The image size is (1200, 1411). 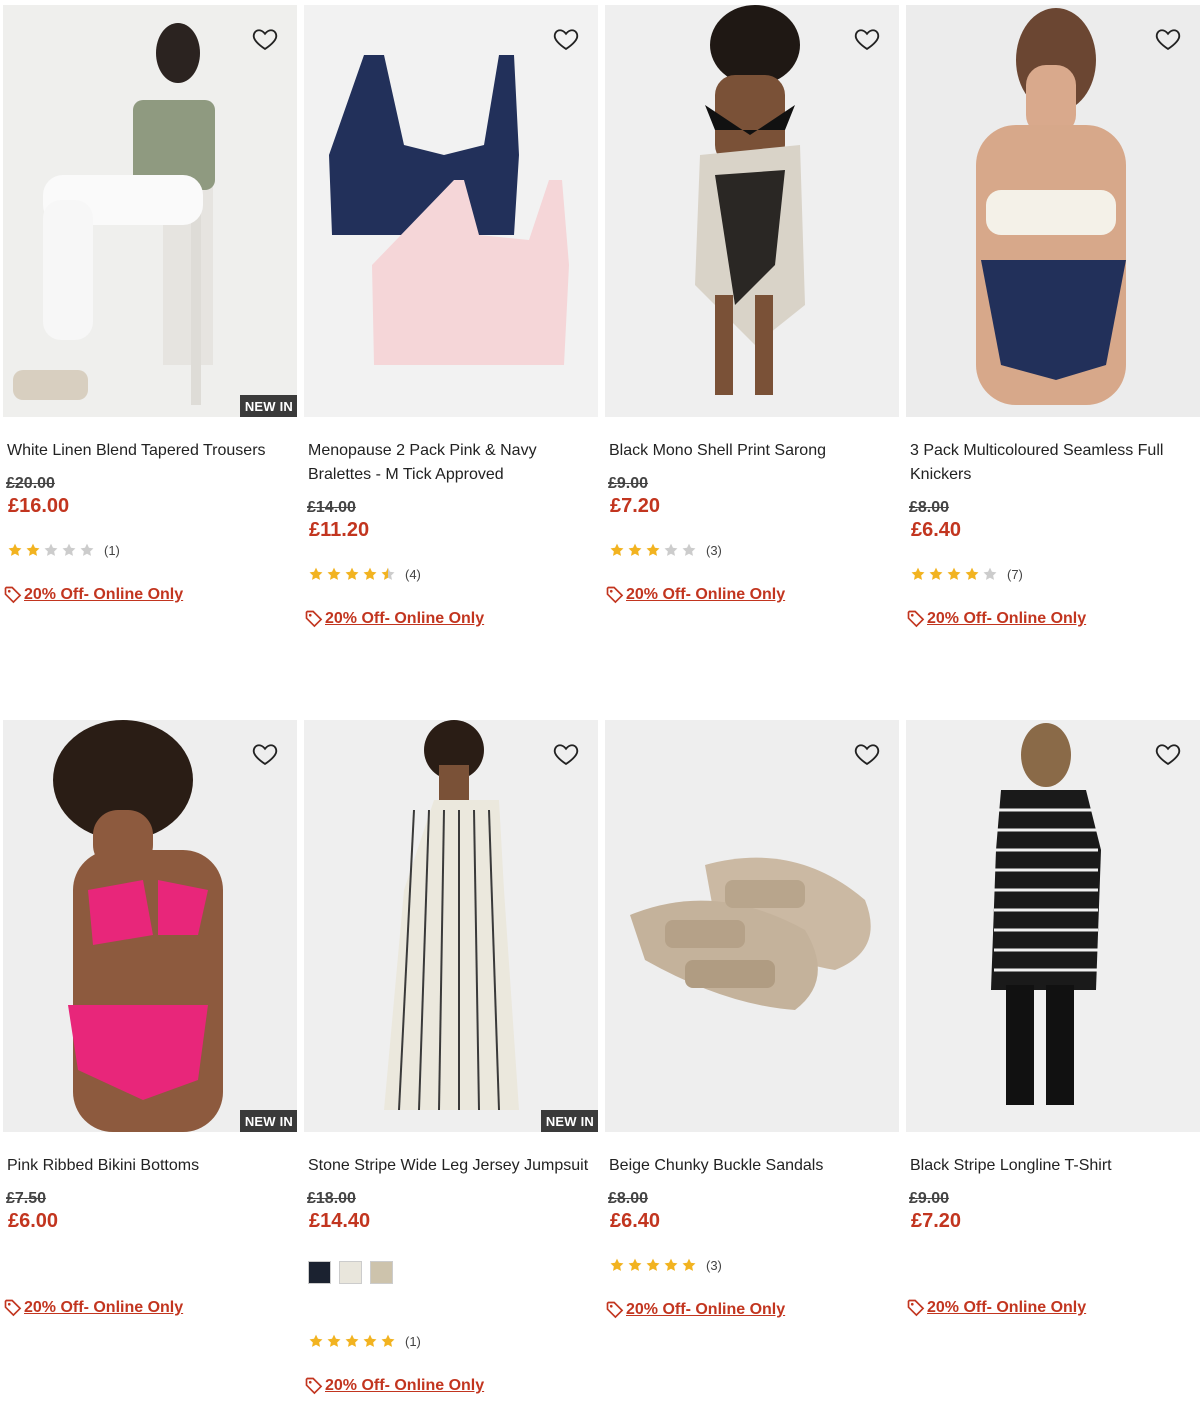 What do you see at coordinates (714, 1265) in the screenshot?
I see `review-count: (3)` at bounding box center [714, 1265].